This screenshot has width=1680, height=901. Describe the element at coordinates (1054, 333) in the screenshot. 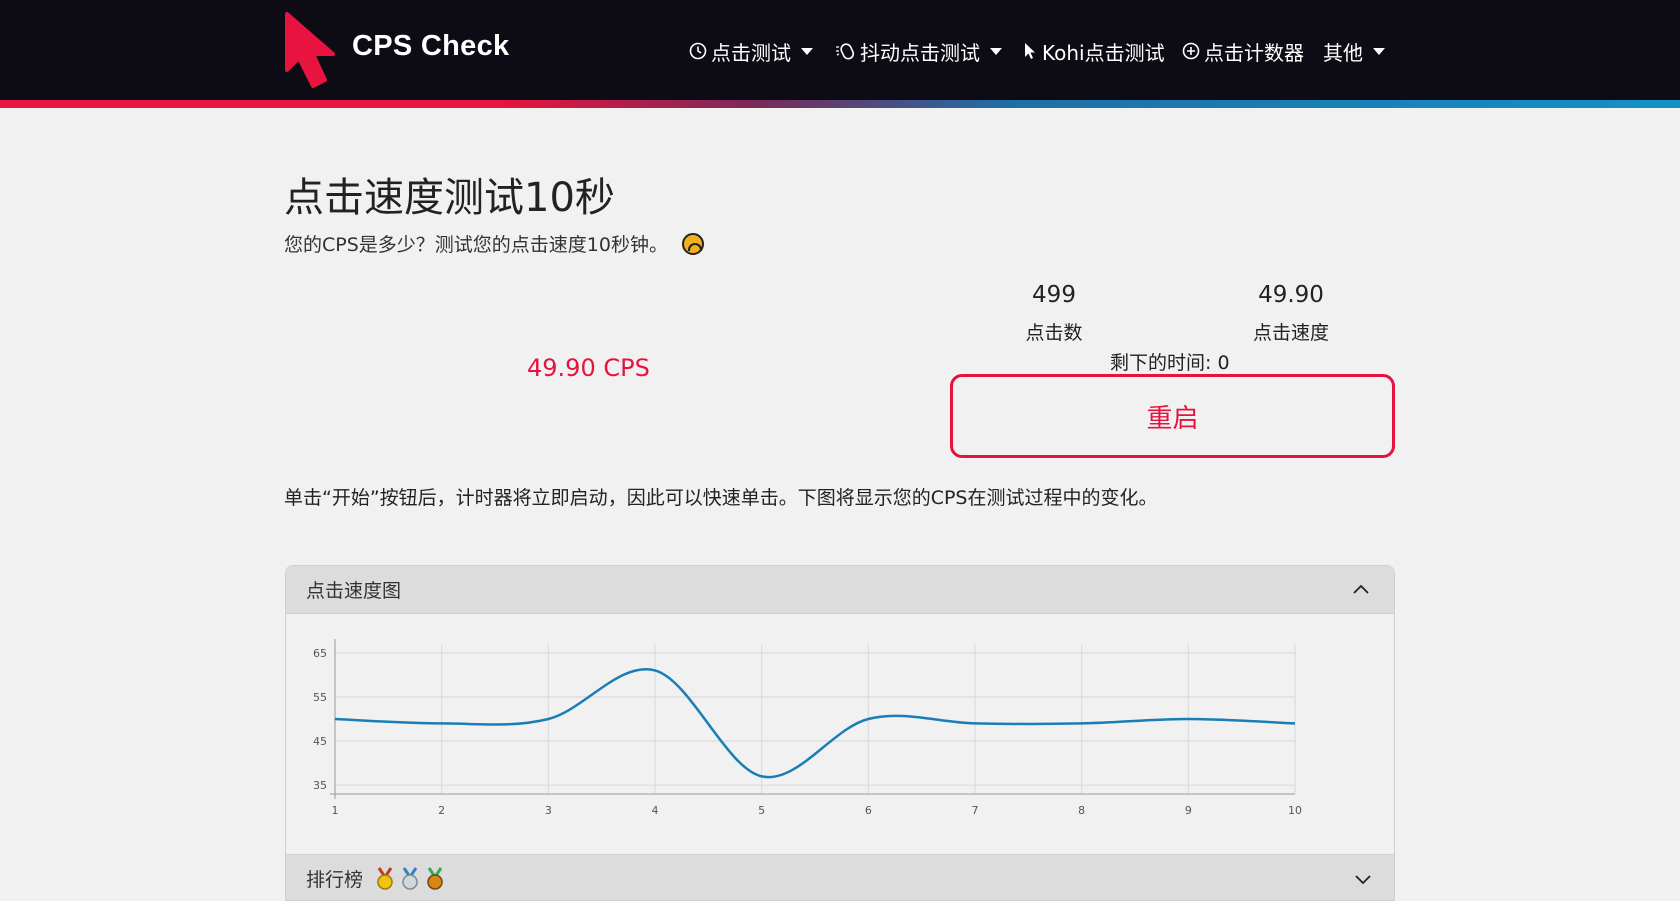

I see `clicks-label: 点击数` at that location.